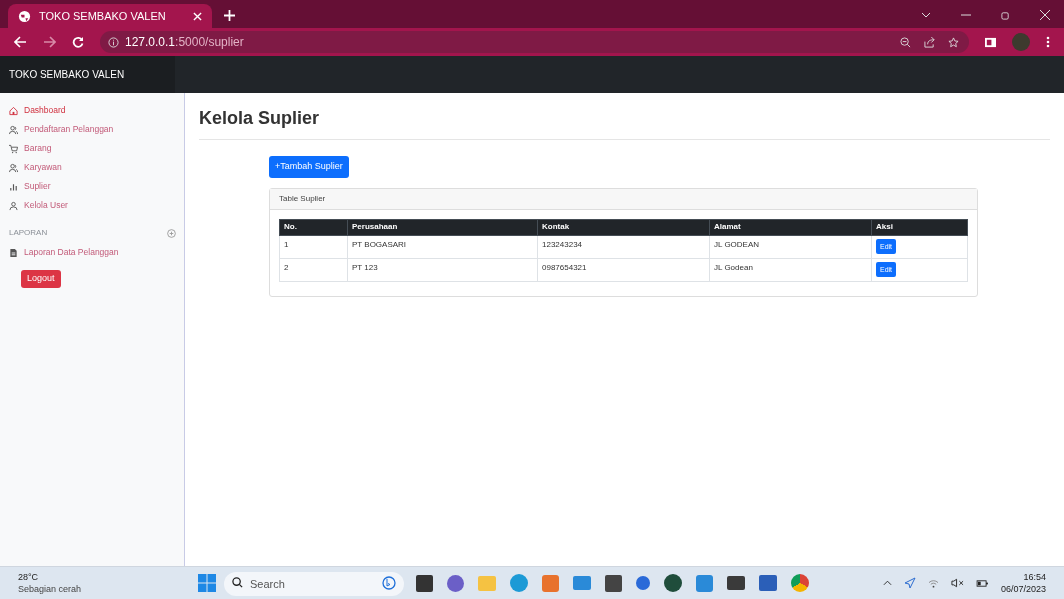 Image resolution: width=1064 pixels, height=599 pixels. Describe the element at coordinates (237, 582) in the screenshot. I see `search-icon` at that location.